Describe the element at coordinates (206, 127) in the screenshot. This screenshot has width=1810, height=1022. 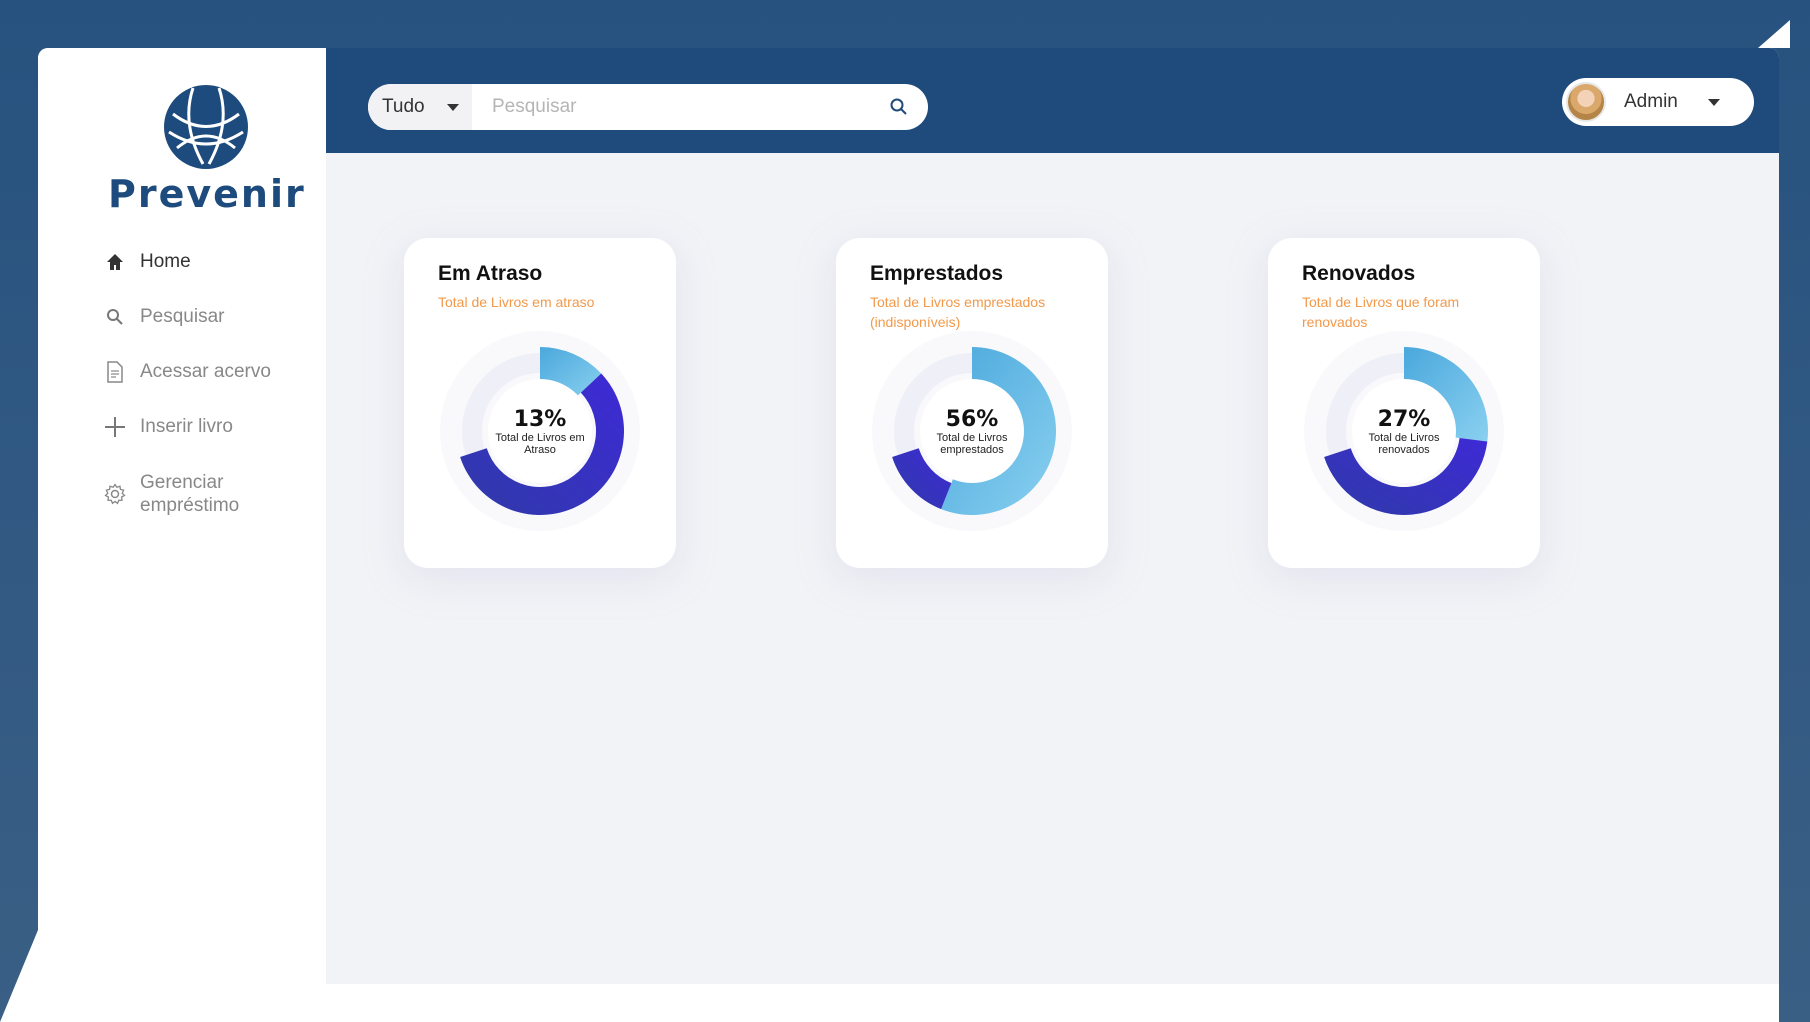
I see `globe-logo-icon` at that location.